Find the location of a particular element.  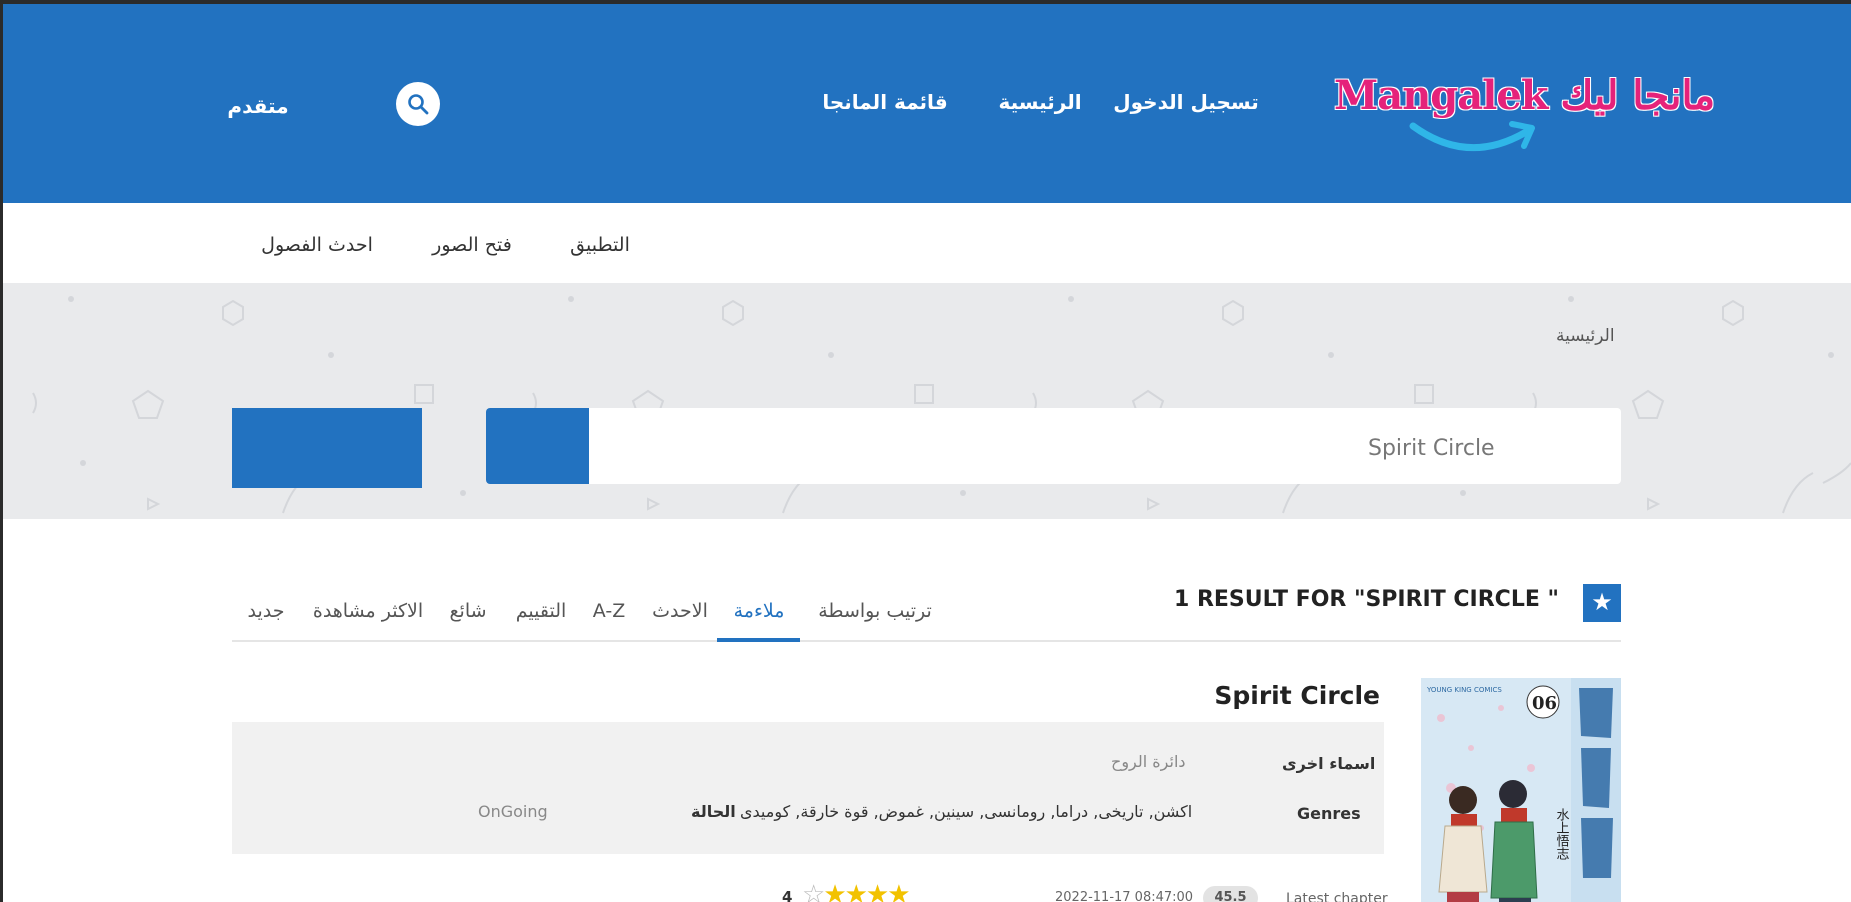

search-input-value: Spirit Circle is located at coordinates (1431, 448).